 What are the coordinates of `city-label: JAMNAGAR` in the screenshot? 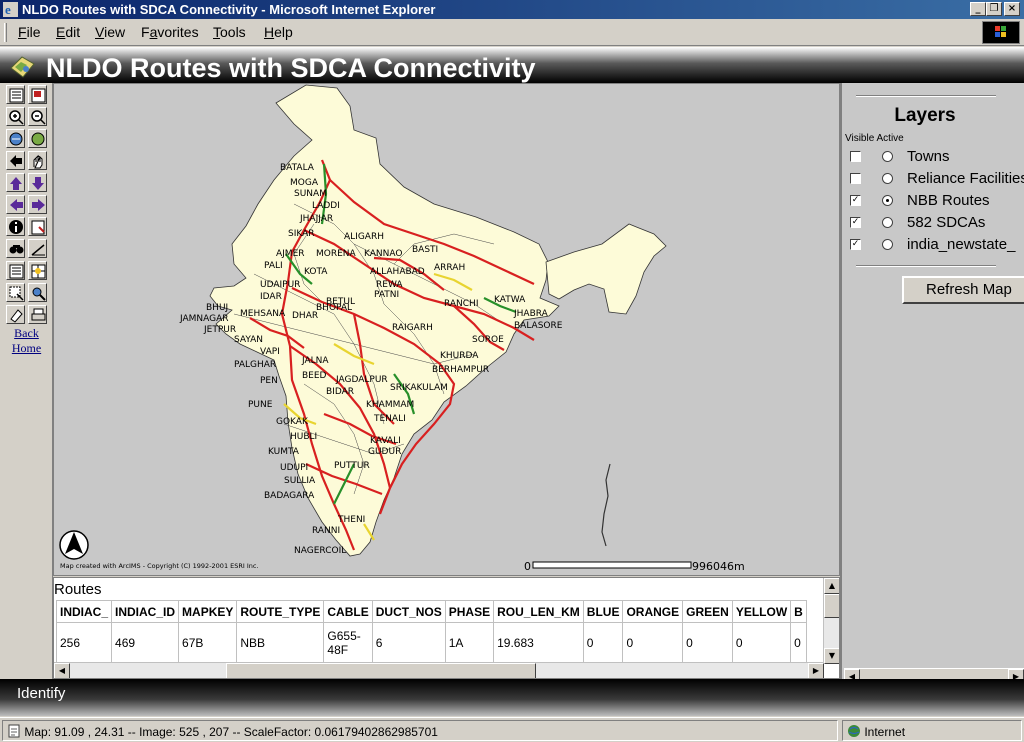 It's located at (204, 319).